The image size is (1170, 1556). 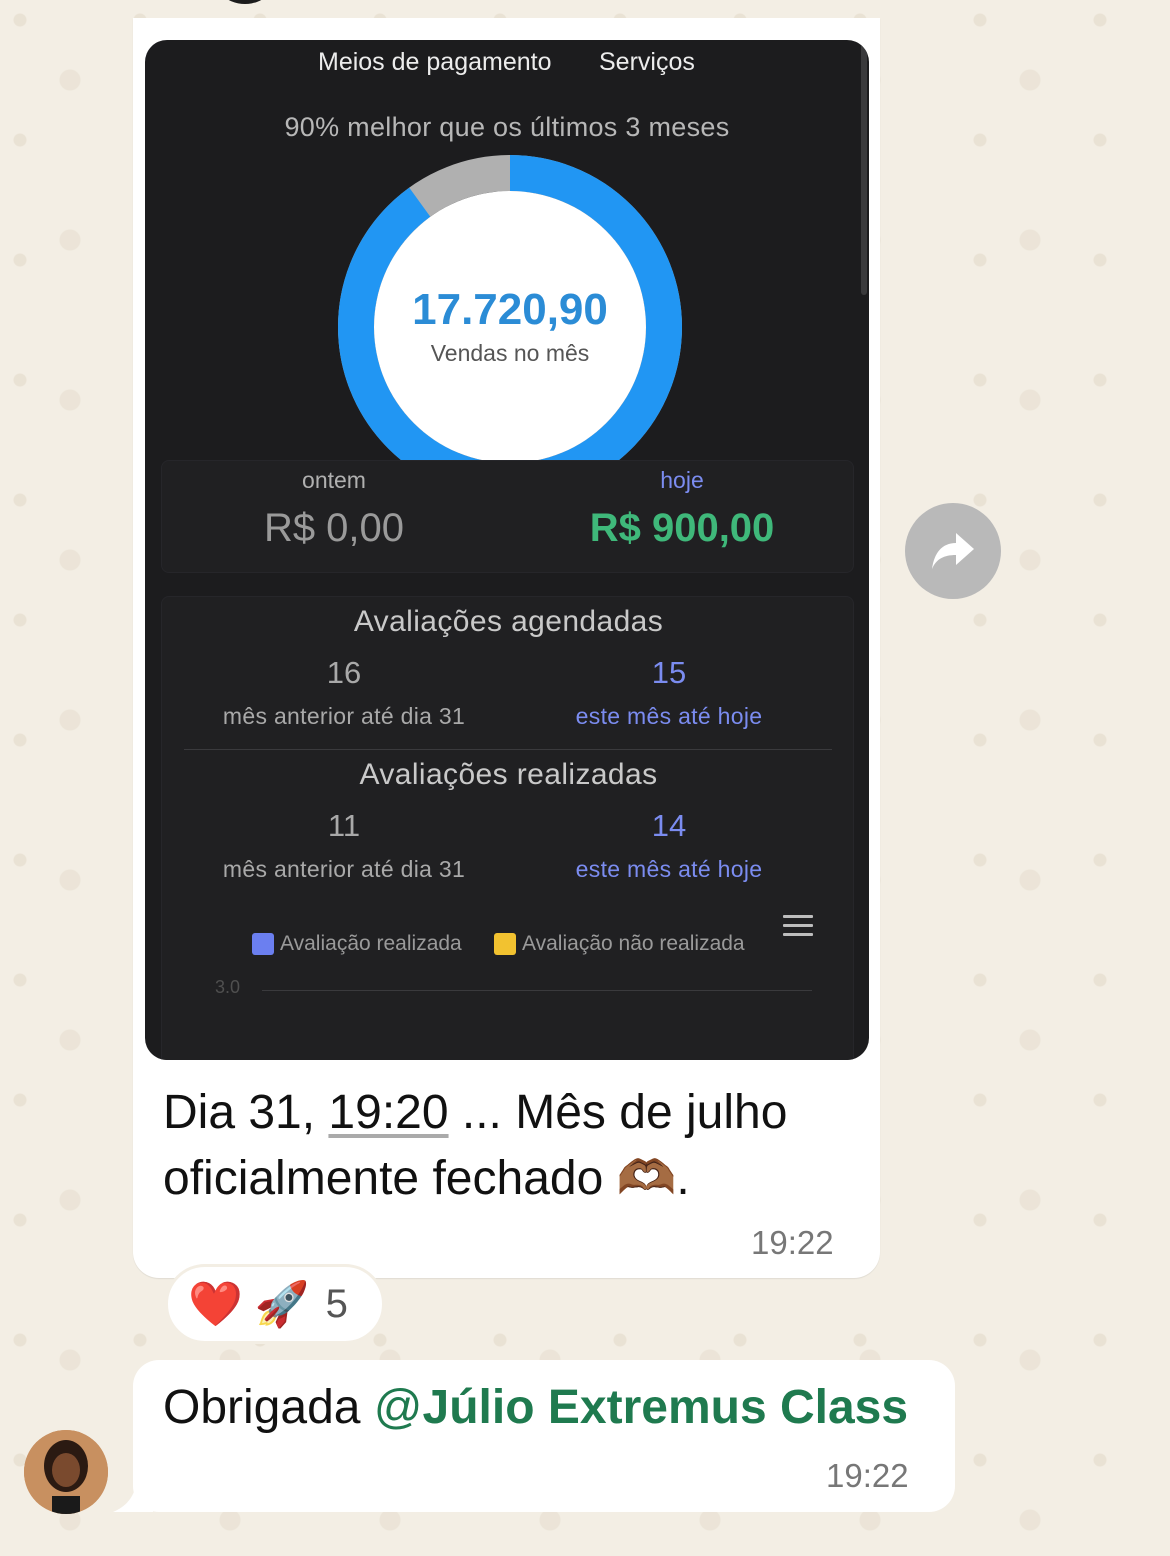 I want to click on scheduled-current: 15 este mês até hoje, so click(x=669, y=692).